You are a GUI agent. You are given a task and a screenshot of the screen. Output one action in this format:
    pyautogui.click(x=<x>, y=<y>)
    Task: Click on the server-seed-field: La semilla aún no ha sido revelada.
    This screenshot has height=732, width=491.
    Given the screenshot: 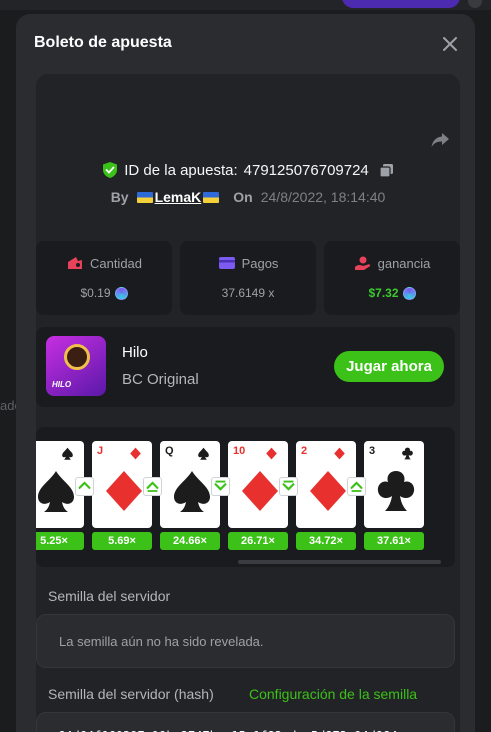 What is the action you would take?
    pyautogui.click(x=245, y=641)
    